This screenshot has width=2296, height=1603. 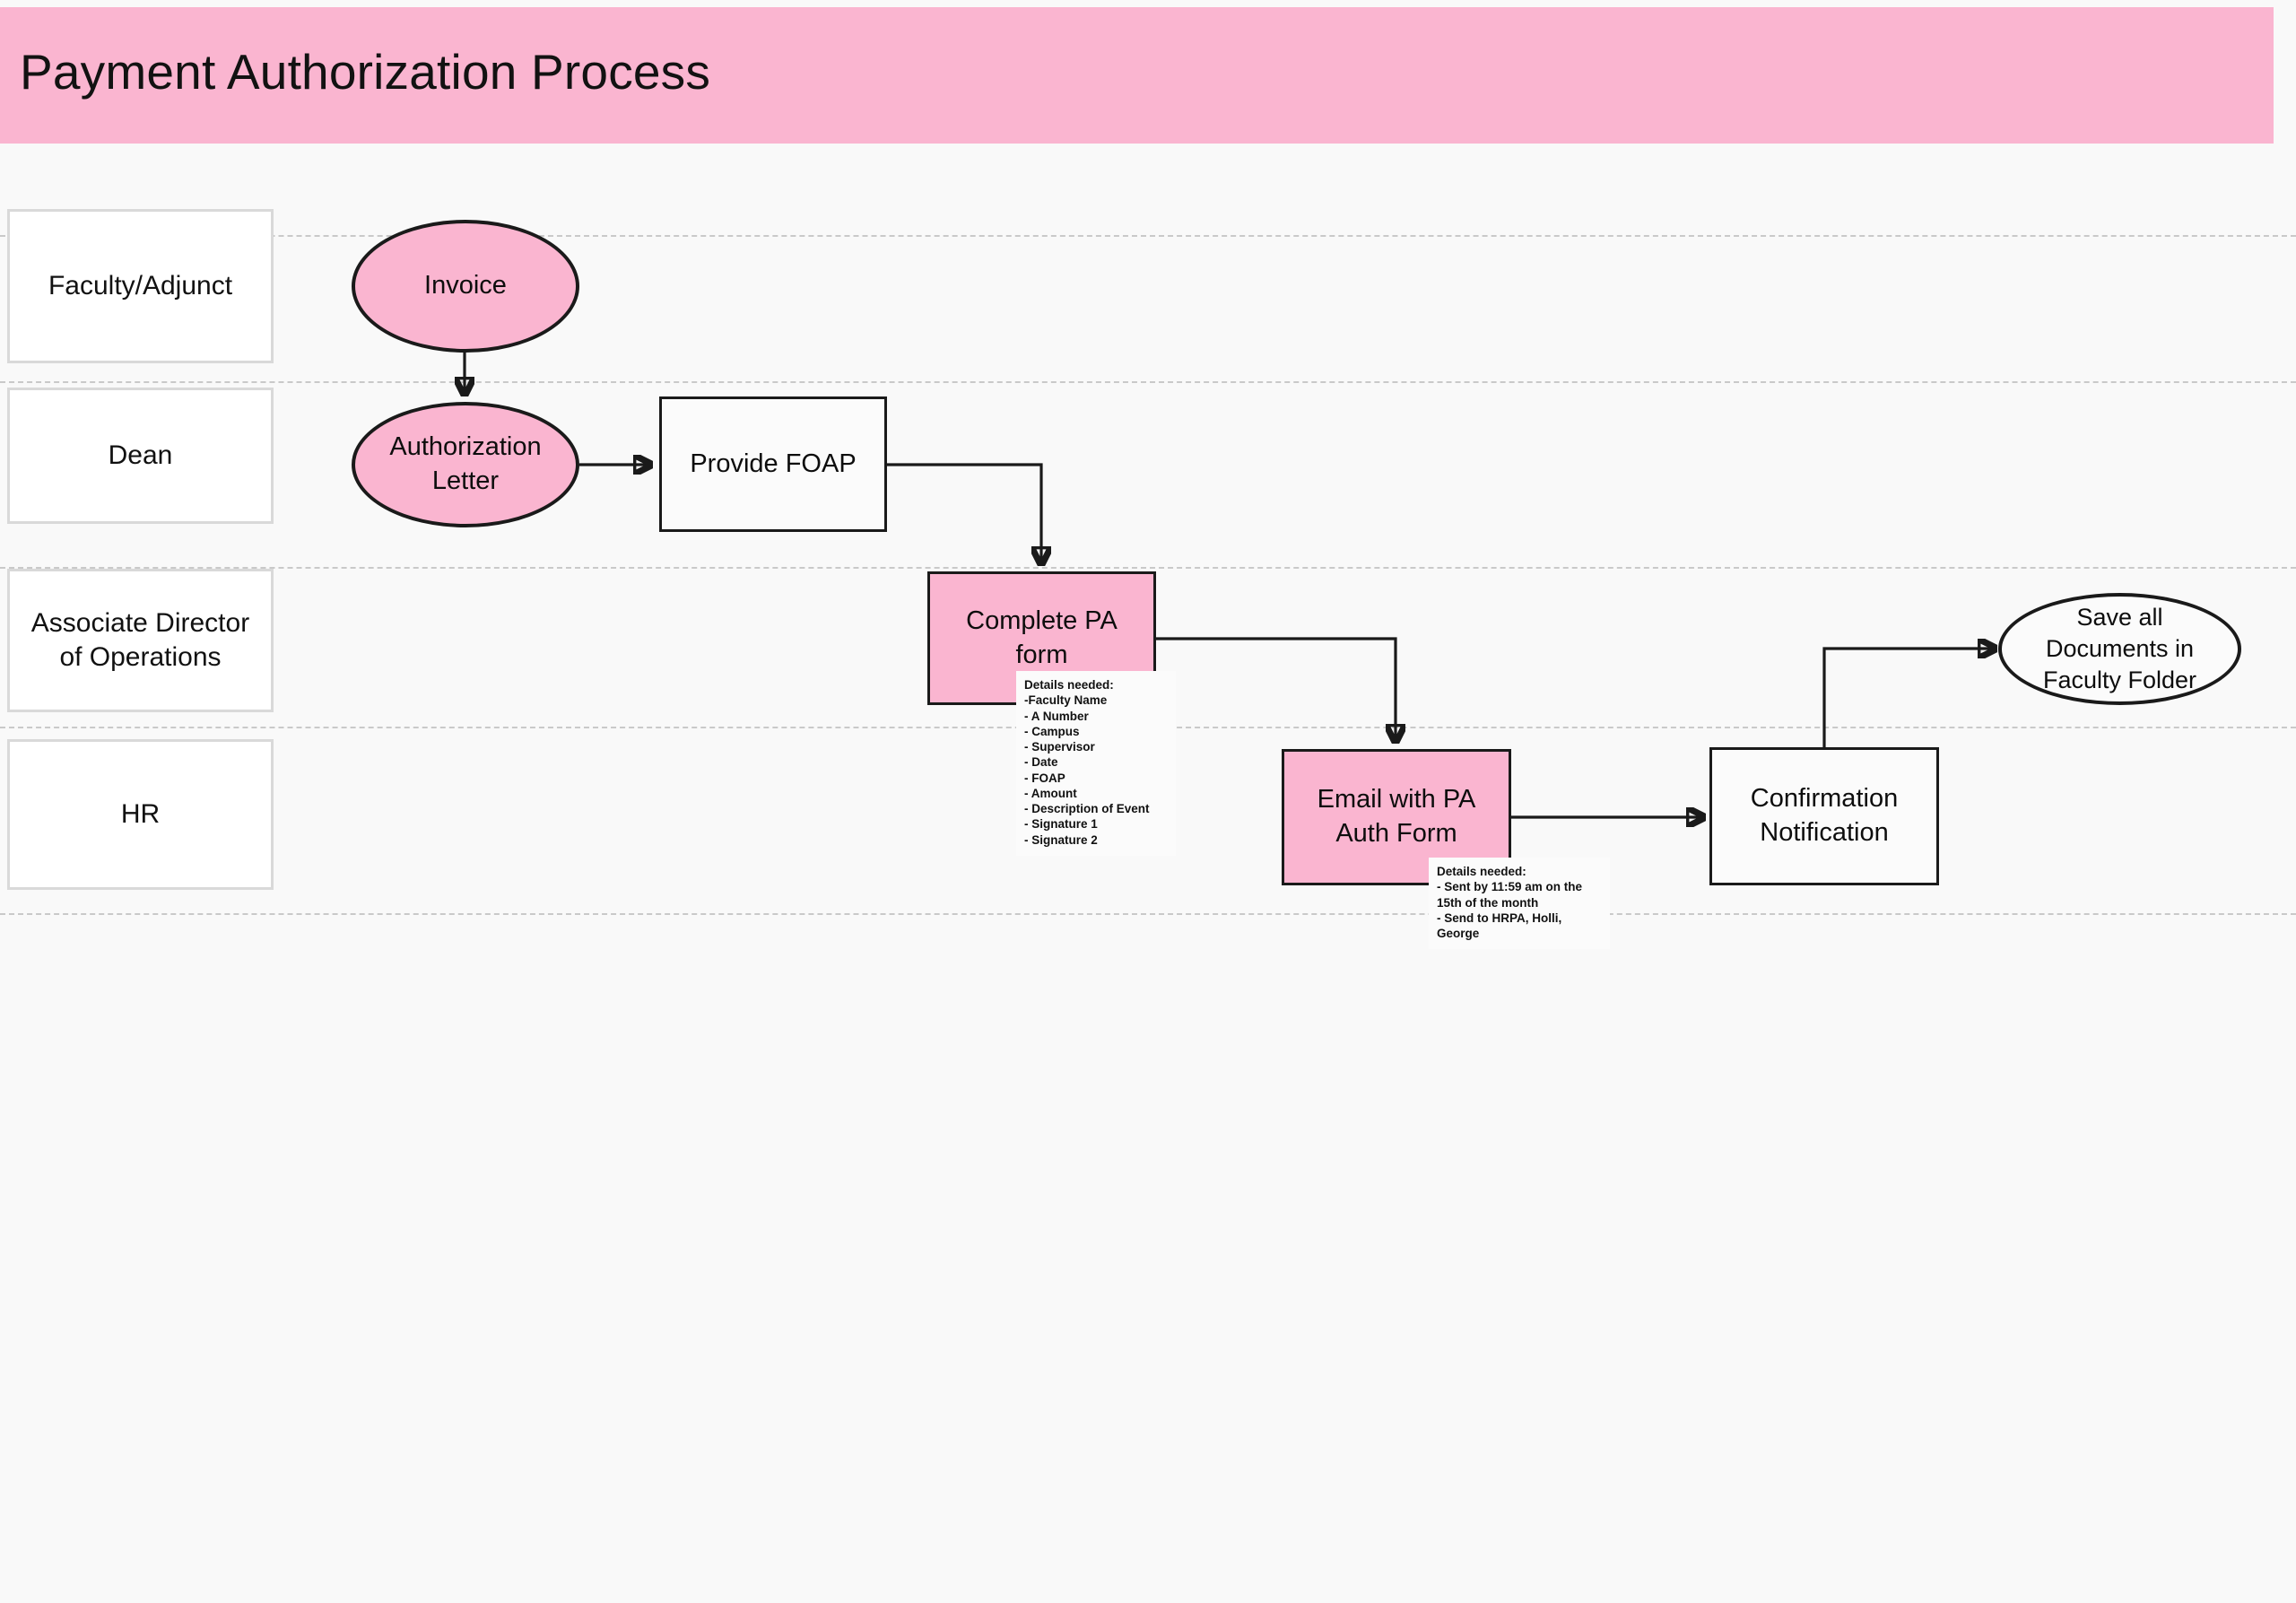 I want to click on lane-label-text: HR, so click(x=140, y=815).